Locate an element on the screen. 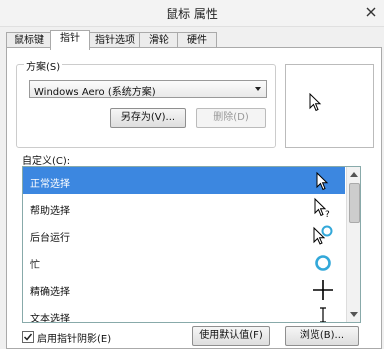 The height and width of the screenshot is (349, 384). chevron-down-icon is located at coordinates (258, 89).